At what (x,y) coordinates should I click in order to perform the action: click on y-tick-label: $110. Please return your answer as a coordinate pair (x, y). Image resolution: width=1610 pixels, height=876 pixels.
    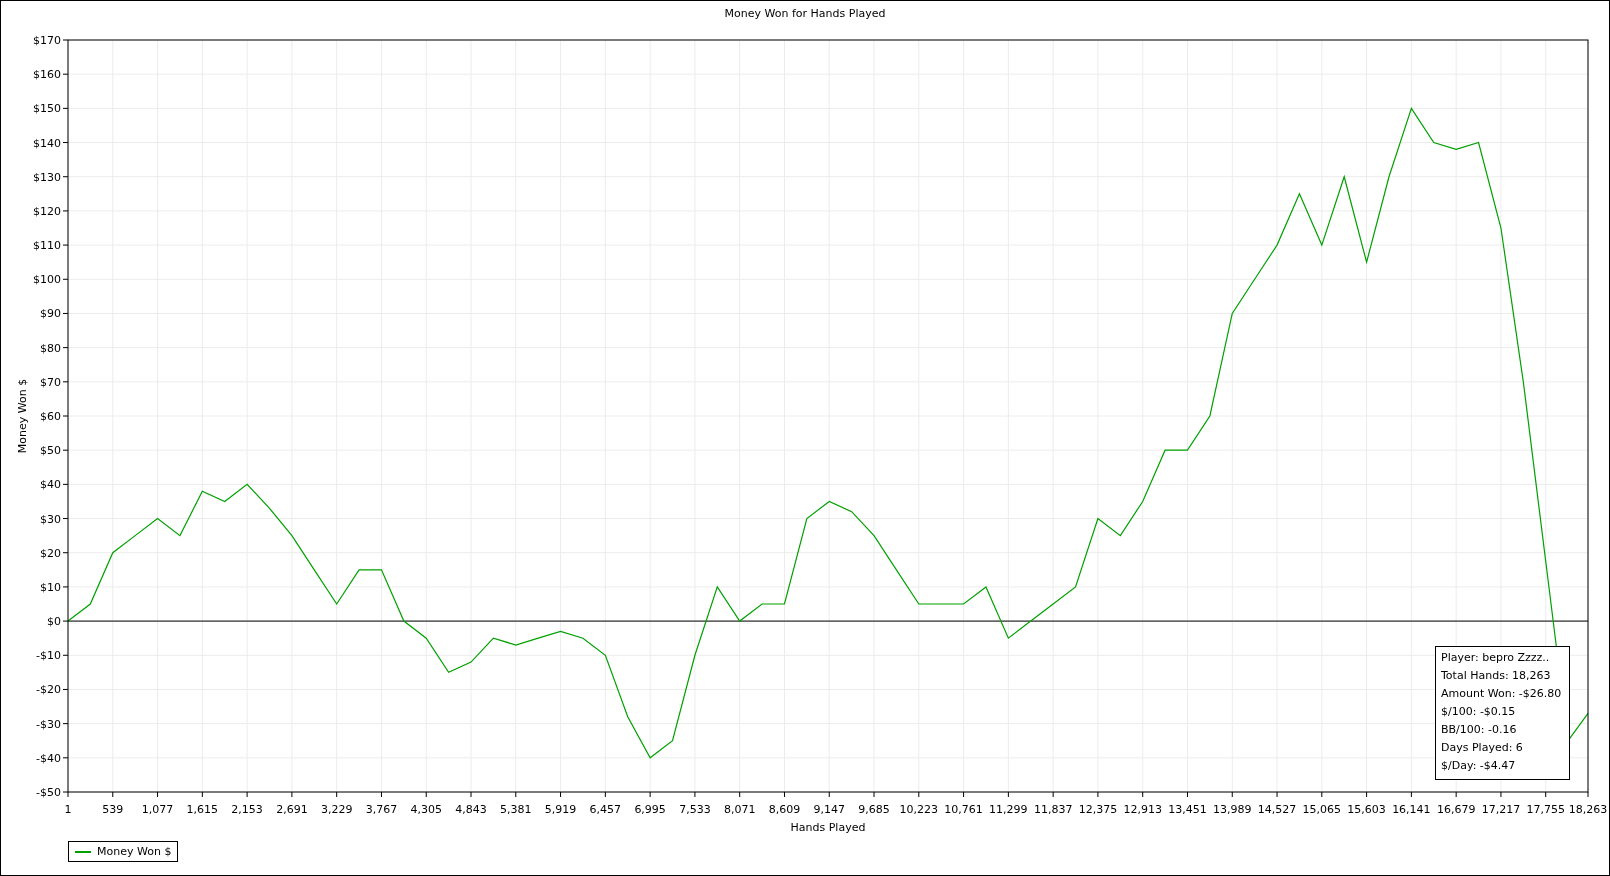
    Looking at the image, I should click on (47, 246).